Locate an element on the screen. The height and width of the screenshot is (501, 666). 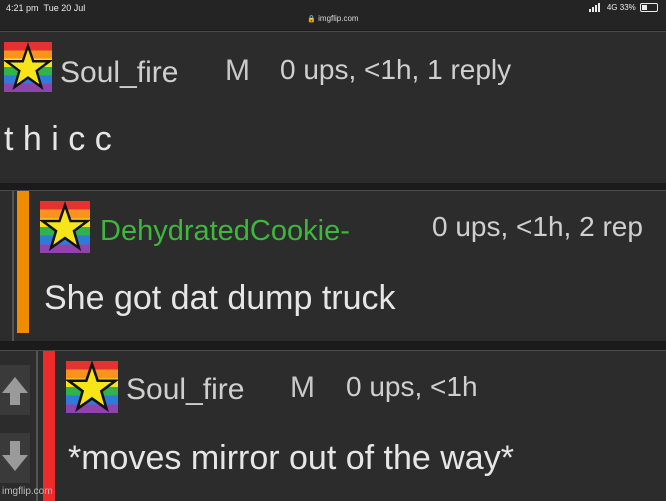
status-bar: 4:21 pm Tue 20 Jul 🔒 imgflip.com 4G 33% is located at coordinates (333, 15).